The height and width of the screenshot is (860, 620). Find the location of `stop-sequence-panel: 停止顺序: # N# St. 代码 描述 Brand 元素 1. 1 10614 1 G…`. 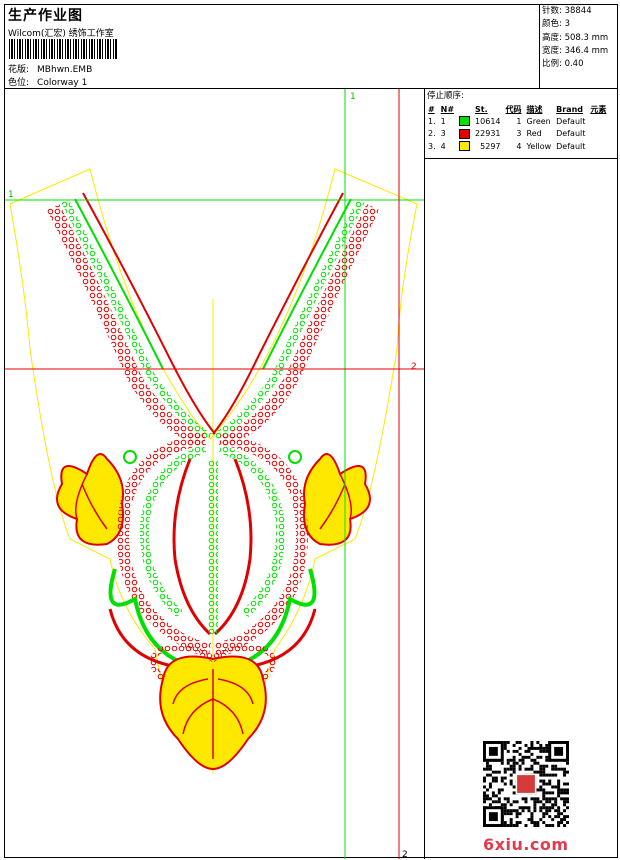

stop-sequence-panel: 停止顺序: # N# St. 代码 描述 Brand 元素 1. 1 10614 1 G… is located at coordinates (521, 124).